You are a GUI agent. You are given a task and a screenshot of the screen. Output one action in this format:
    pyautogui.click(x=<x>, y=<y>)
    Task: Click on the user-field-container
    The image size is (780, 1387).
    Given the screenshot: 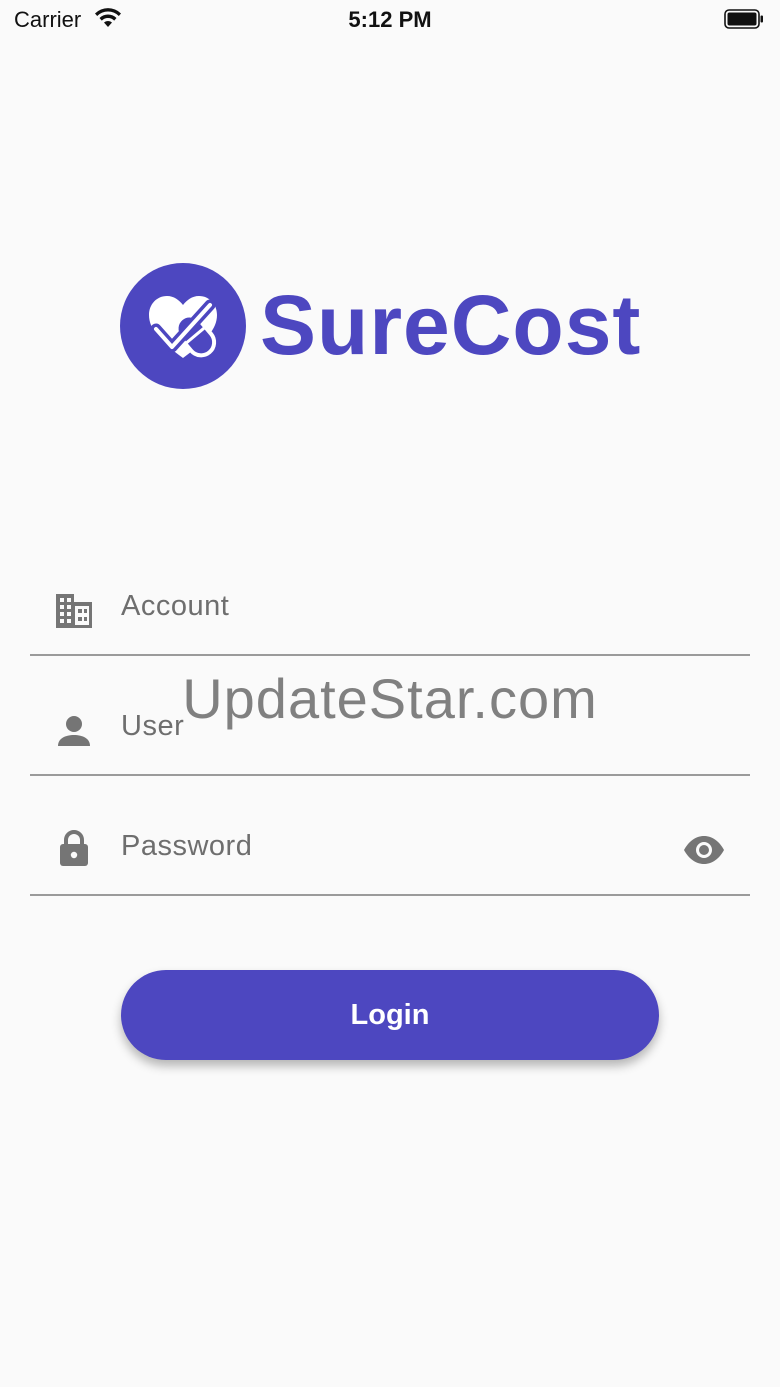 What is the action you would take?
    pyautogui.click(x=390, y=730)
    